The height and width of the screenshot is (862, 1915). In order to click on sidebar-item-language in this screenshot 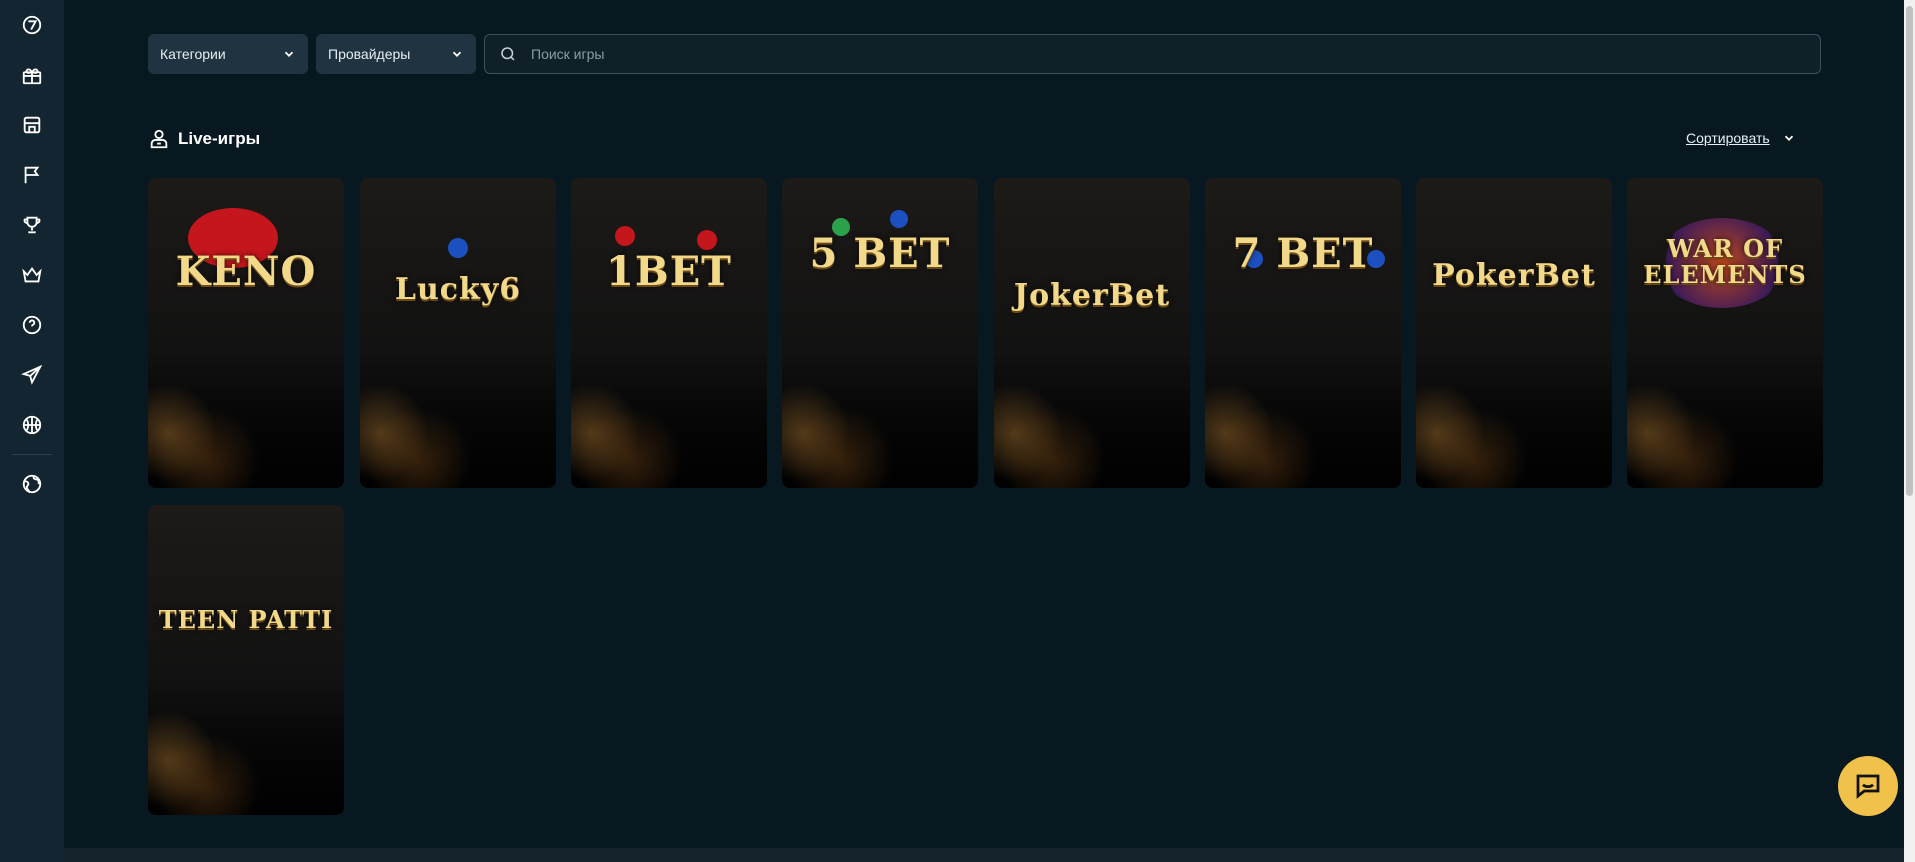, I will do `click(32, 484)`.